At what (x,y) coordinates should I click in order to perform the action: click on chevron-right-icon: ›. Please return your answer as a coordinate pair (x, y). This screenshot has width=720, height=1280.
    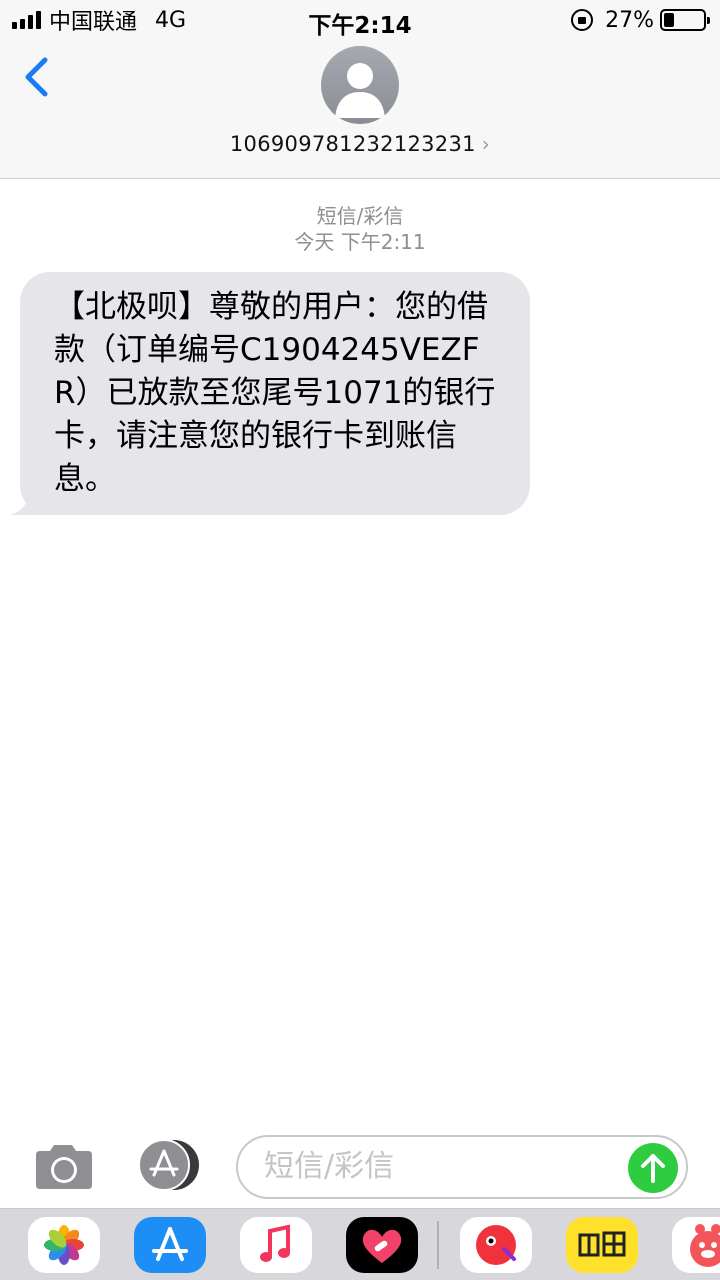
    Looking at the image, I should click on (486, 144).